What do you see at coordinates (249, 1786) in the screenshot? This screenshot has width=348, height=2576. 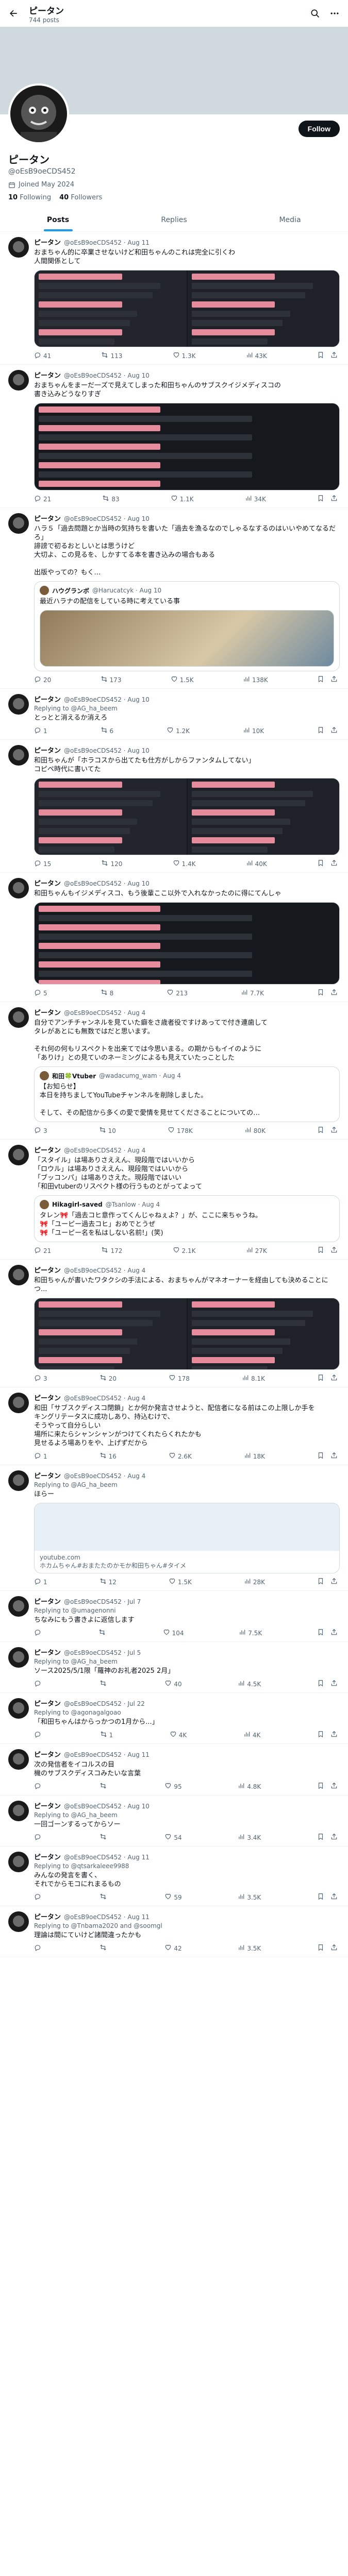 I see `views-button: 4.8K` at bounding box center [249, 1786].